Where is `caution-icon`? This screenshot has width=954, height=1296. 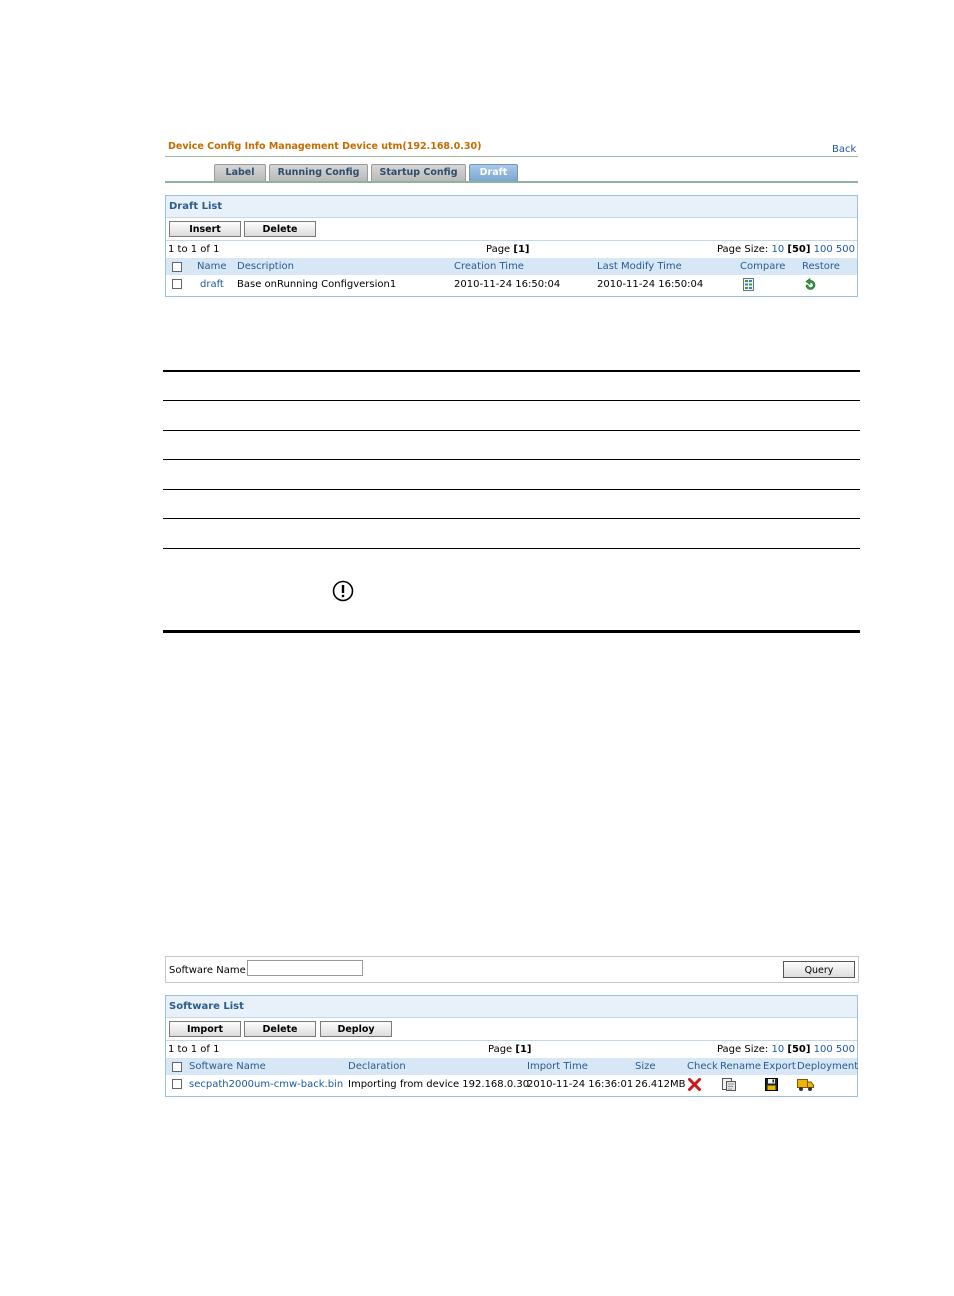 caution-icon is located at coordinates (343, 591).